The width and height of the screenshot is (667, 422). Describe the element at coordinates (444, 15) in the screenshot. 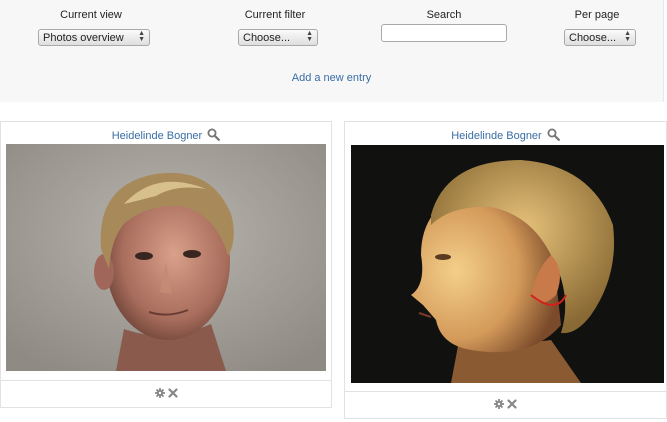

I see `search-label: Search` at that location.